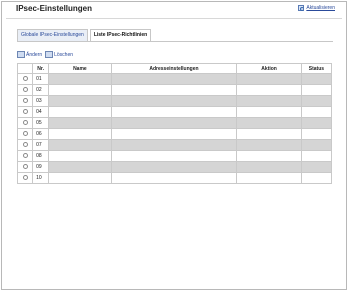 This screenshot has width=350, height=293. Describe the element at coordinates (64, 54) in the screenshot. I see `delete-label: Löschen` at that location.